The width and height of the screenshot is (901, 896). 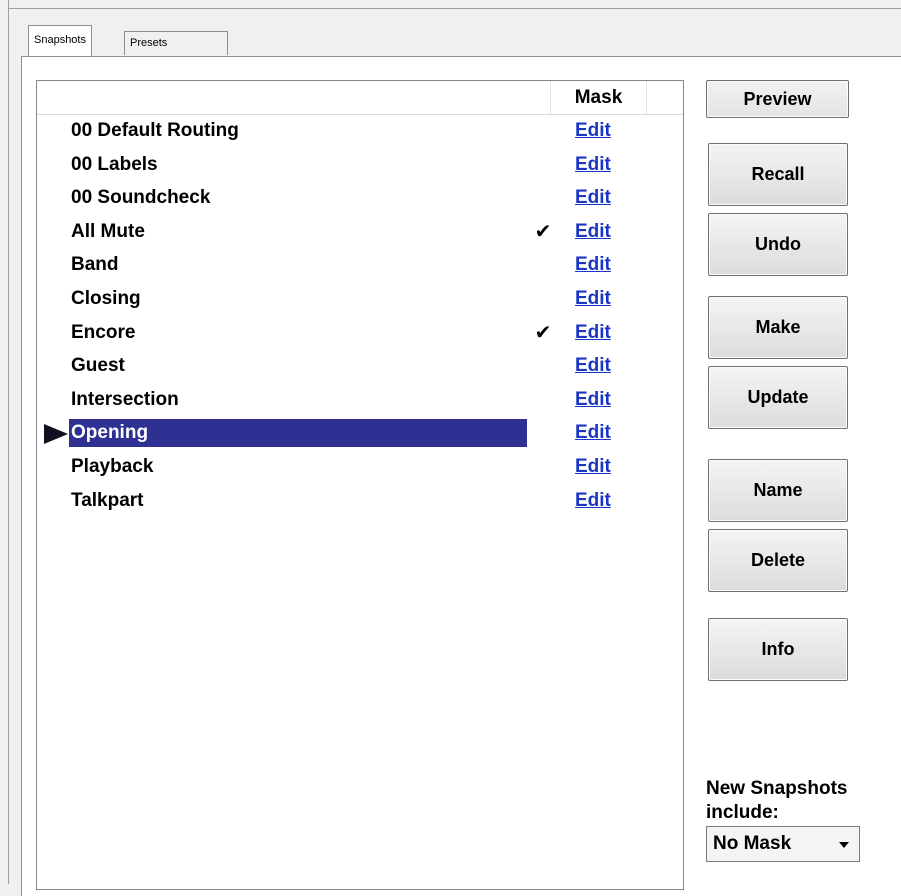 What do you see at coordinates (298, 366) in the screenshot?
I see `snapshot-name: Guest` at bounding box center [298, 366].